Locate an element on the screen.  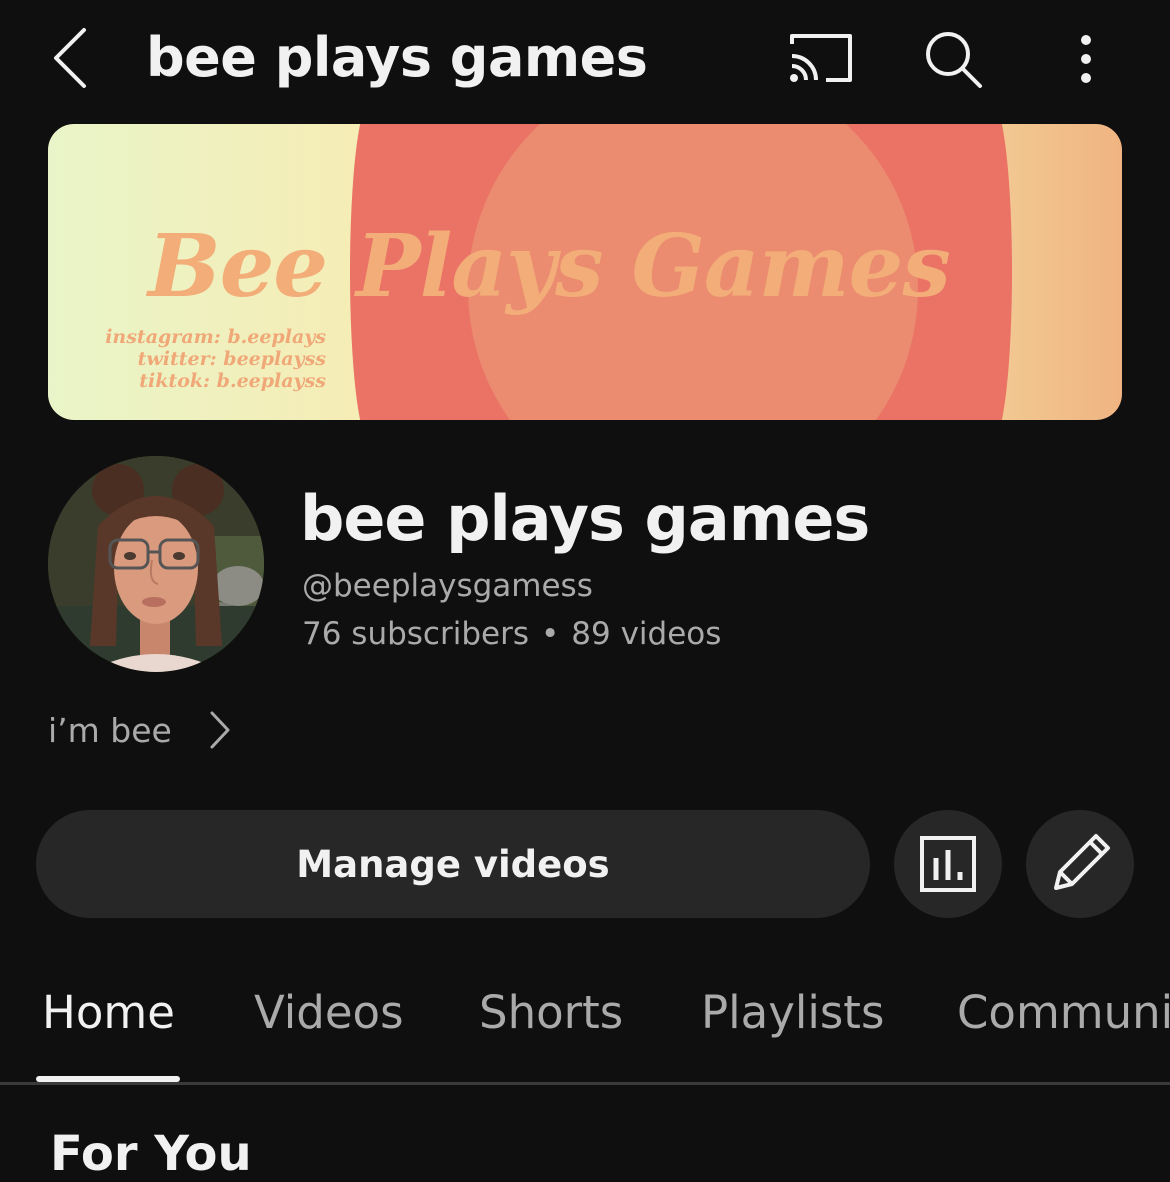
analytics-icon is located at coordinates (948, 864).